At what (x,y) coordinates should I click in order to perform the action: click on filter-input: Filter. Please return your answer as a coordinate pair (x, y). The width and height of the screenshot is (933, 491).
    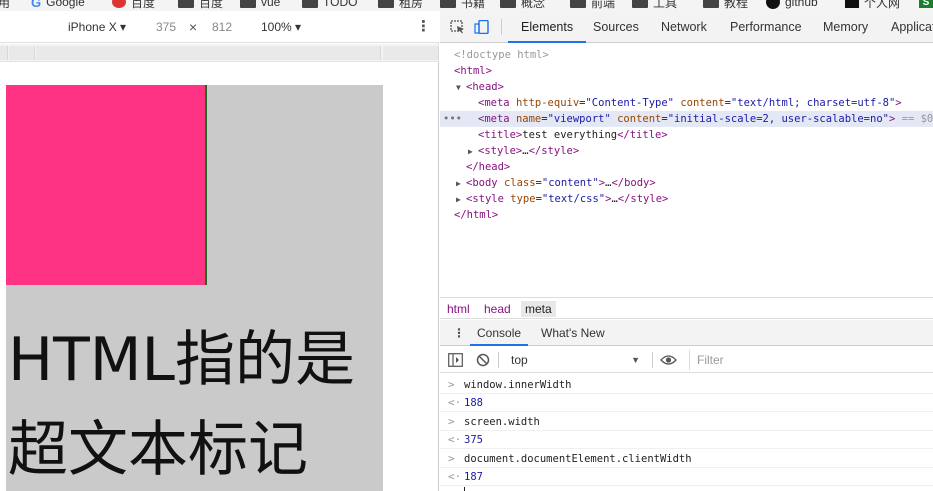
    Looking at the image, I should click on (811, 360).